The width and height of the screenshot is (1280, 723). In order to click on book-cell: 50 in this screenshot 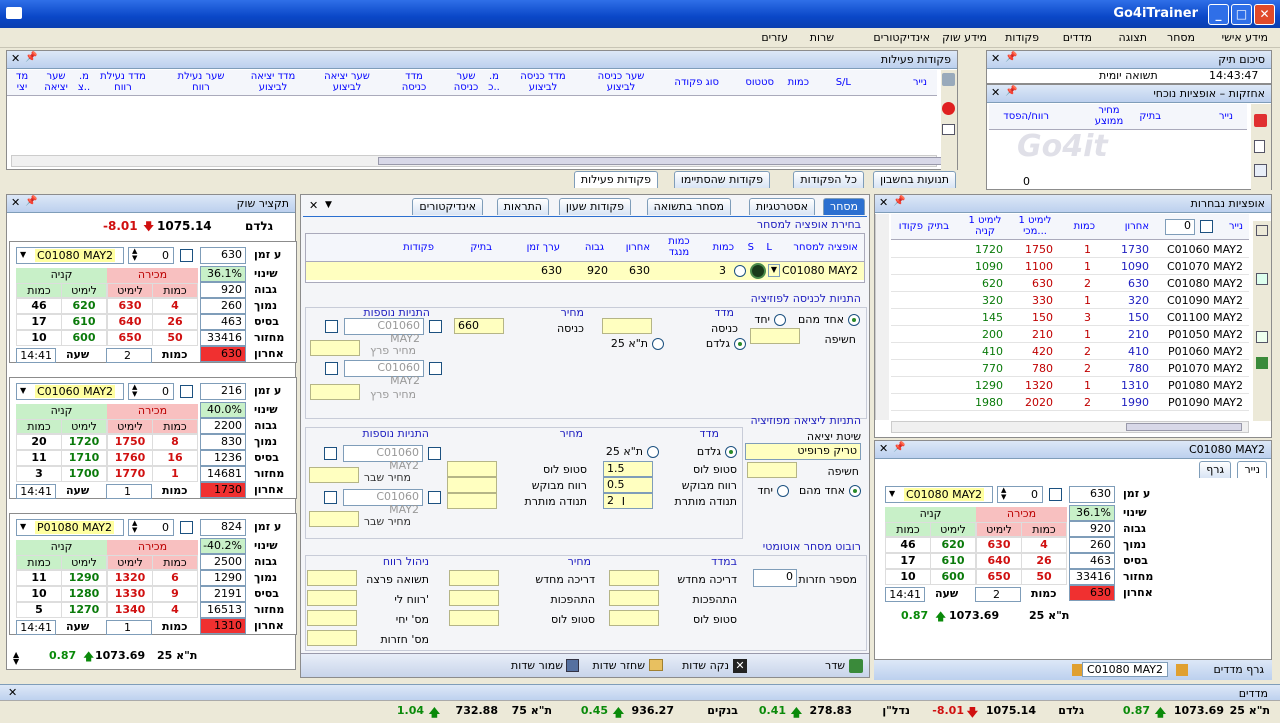, I will do `click(1044, 577)`.